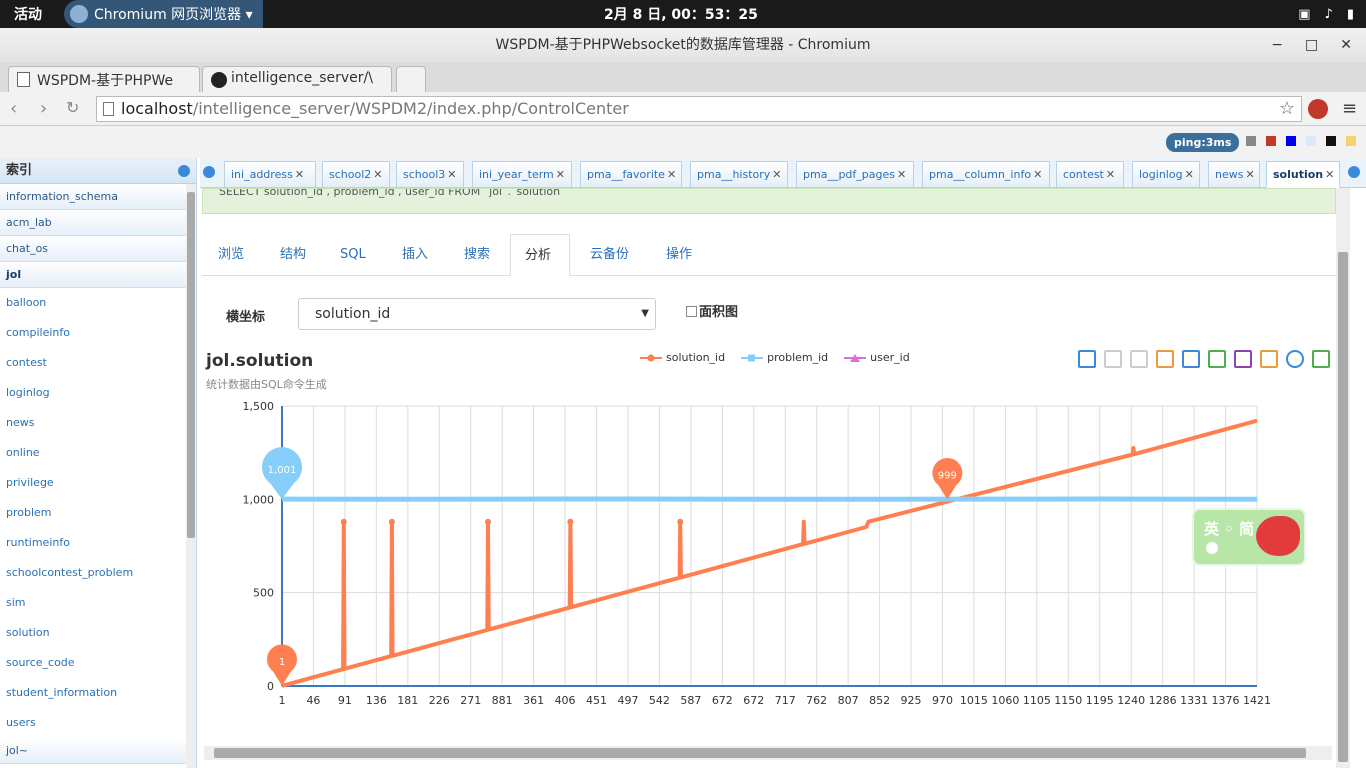  What do you see at coordinates (93, 249) in the screenshot?
I see `sidebar-db-item: chat_os` at bounding box center [93, 249].